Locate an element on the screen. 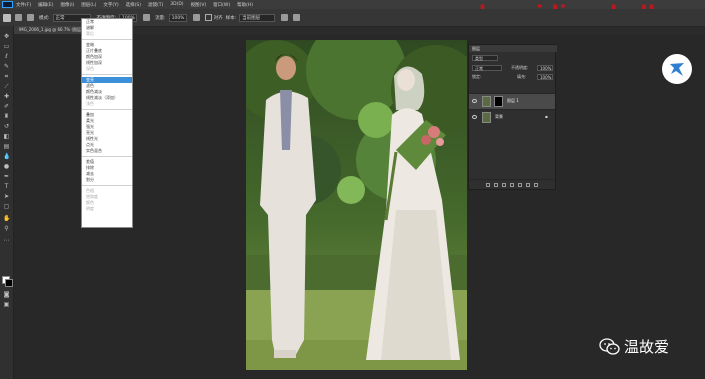 This screenshot has width=705, height=379. clone-source-panel-icon is located at coordinates (30, 17).